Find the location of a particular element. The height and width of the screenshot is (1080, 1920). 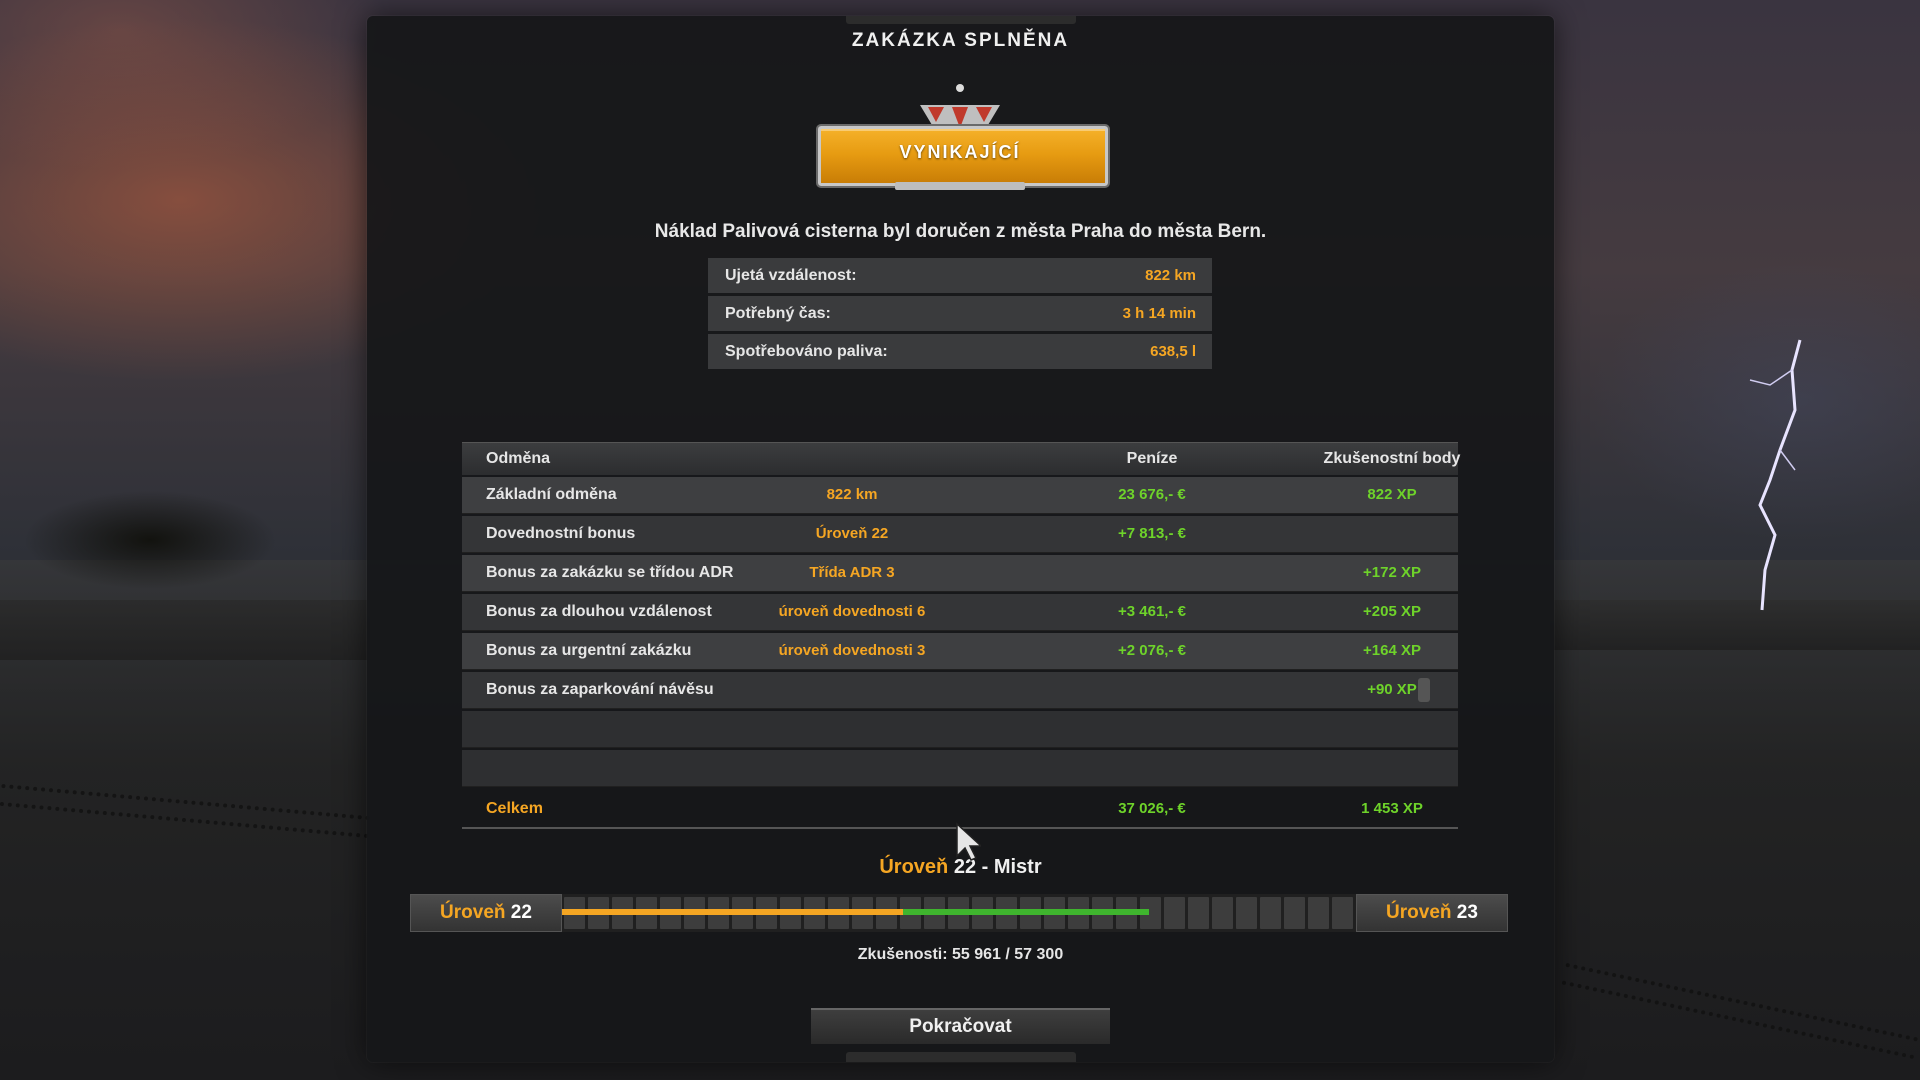

stat-row-distance: Ujetá vzdálenost: 822 km is located at coordinates (960, 275).